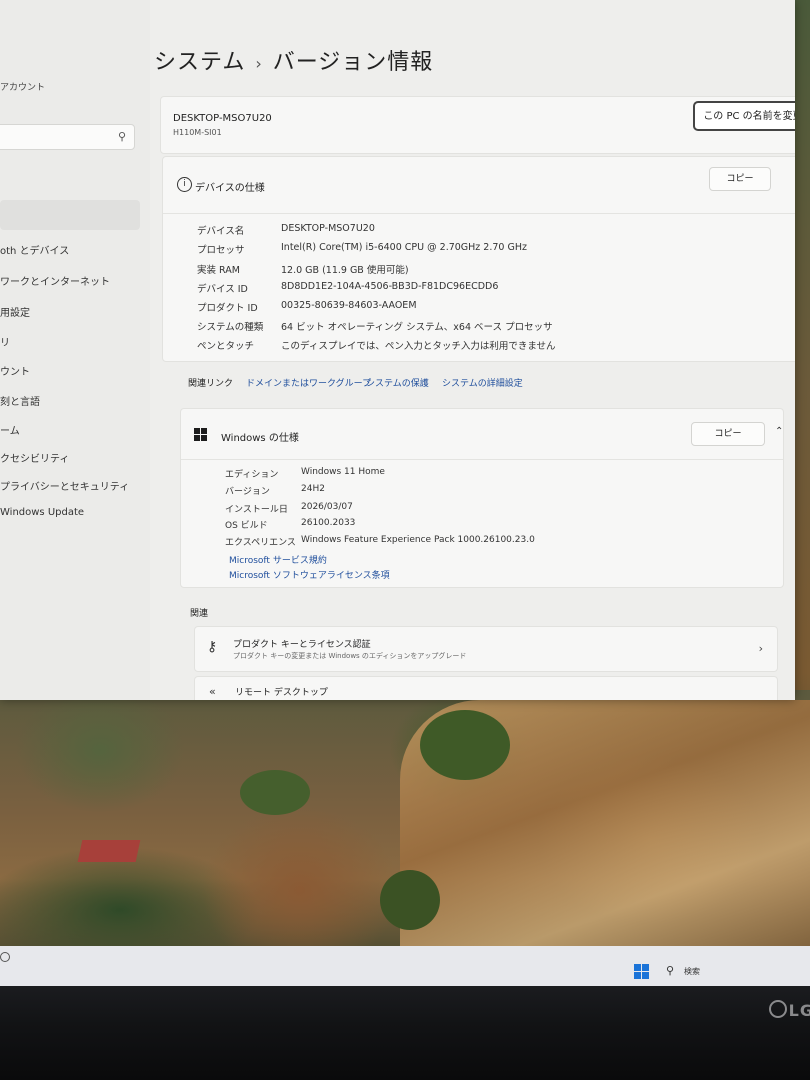 This screenshot has height=1080, width=810. Describe the element at coordinates (20, 400) in the screenshot. I see `sidebar-item-time-language: 刻と言語` at that location.